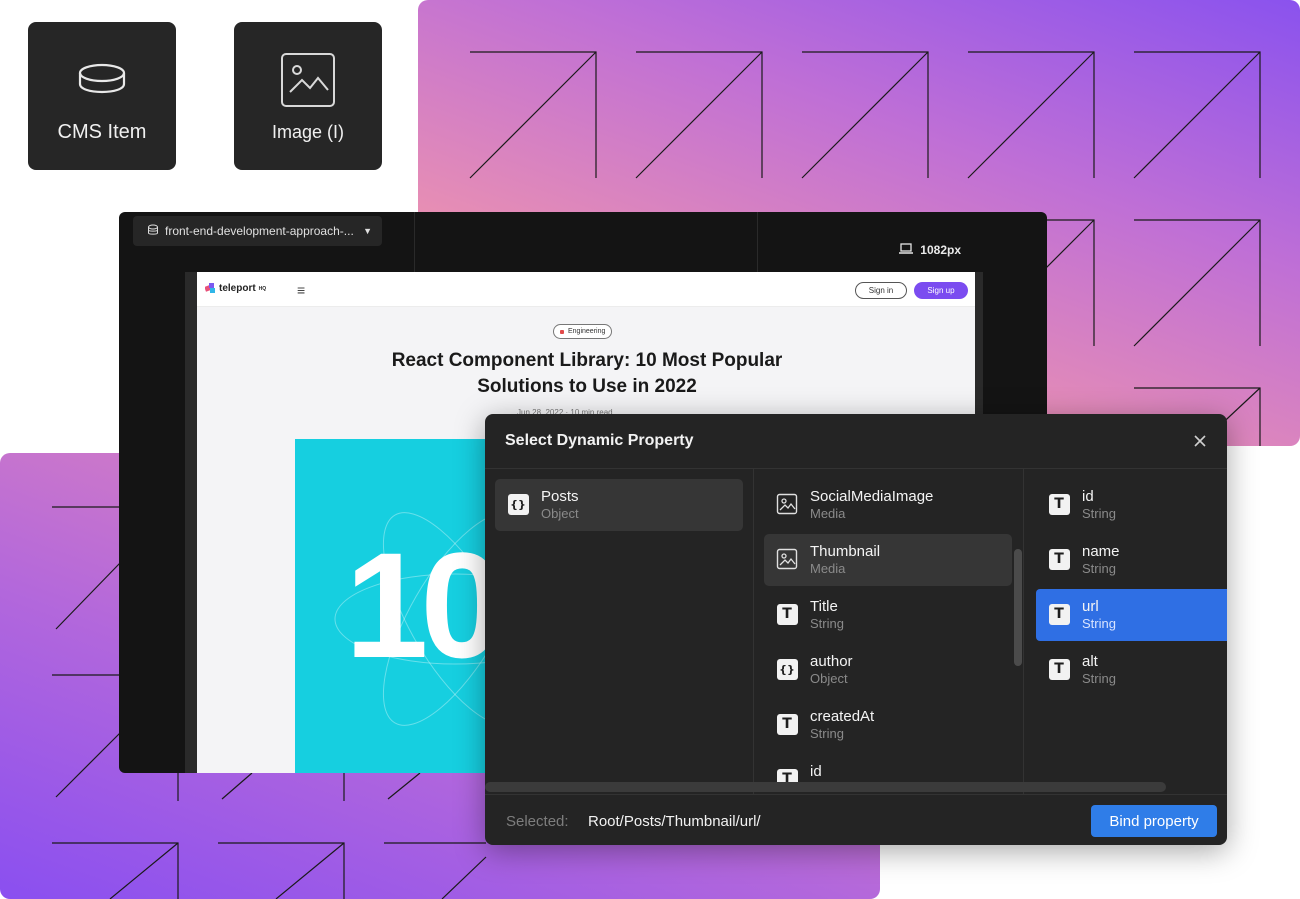 The image size is (1300, 899). Describe the element at coordinates (262, 288) in the screenshot. I see `logo-suffix: HQ` at that location.